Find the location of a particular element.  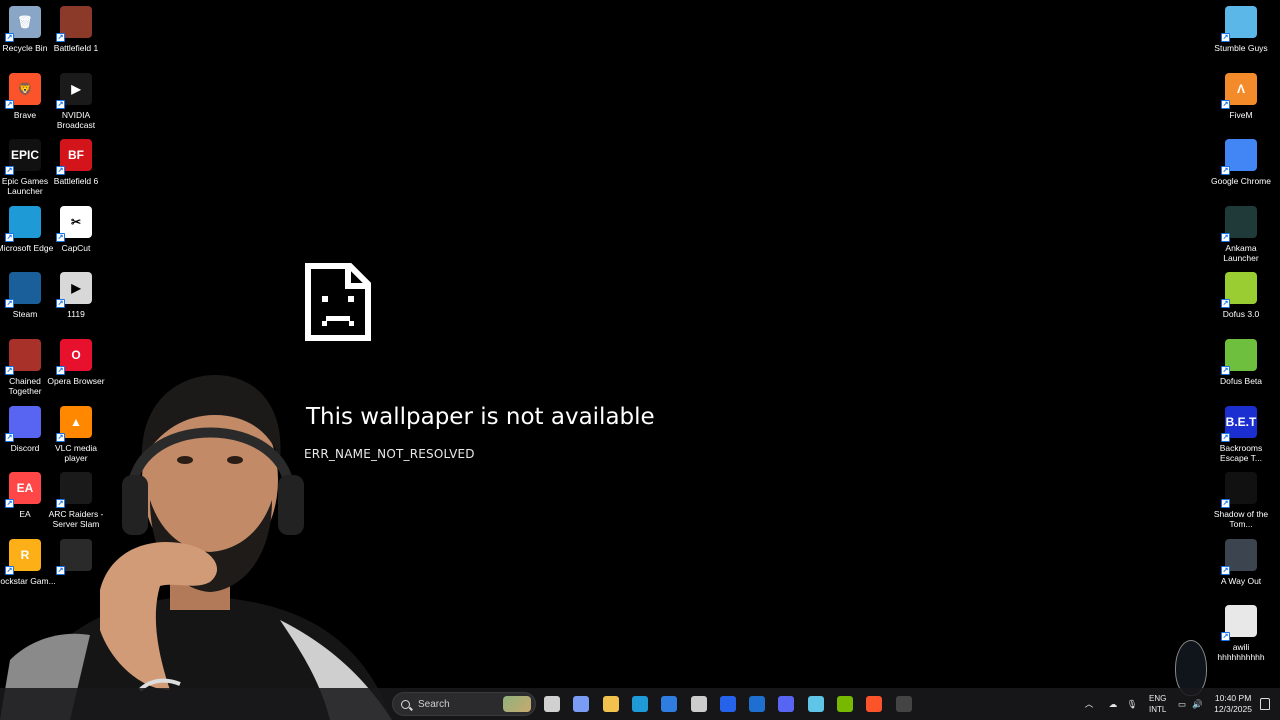

outlook-icon is located at coordinates (757, 704).